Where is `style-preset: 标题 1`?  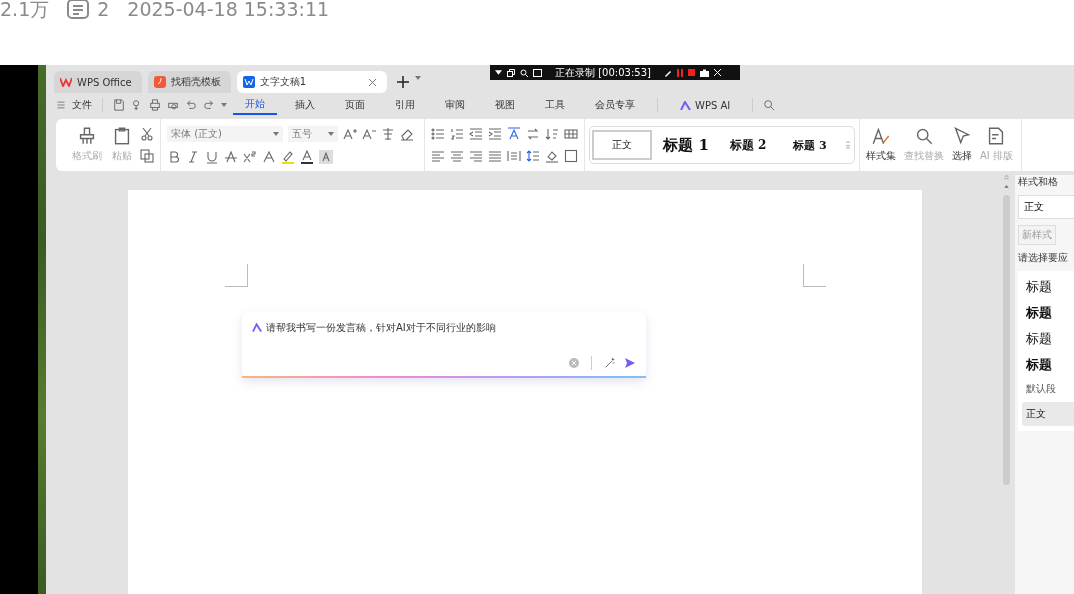 style-preset: 标题 1 is located at coordinates (686, 145).